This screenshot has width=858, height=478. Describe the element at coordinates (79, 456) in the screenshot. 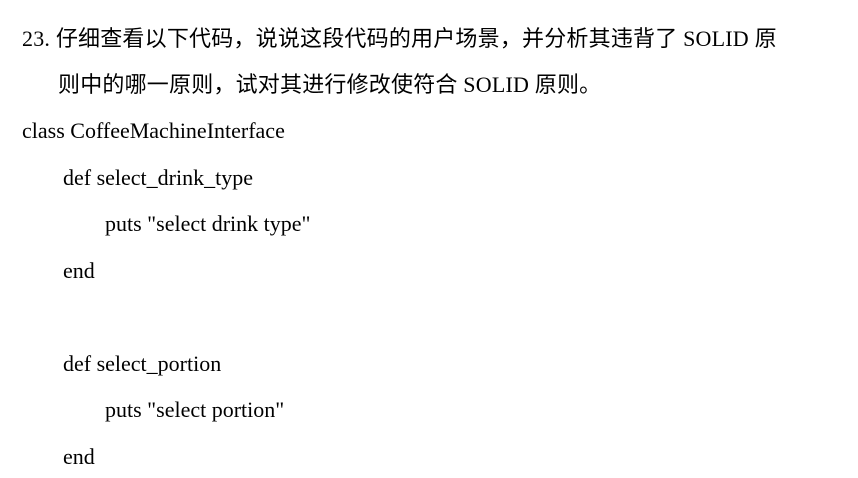

I see `code-line-end-2: end` at that location.